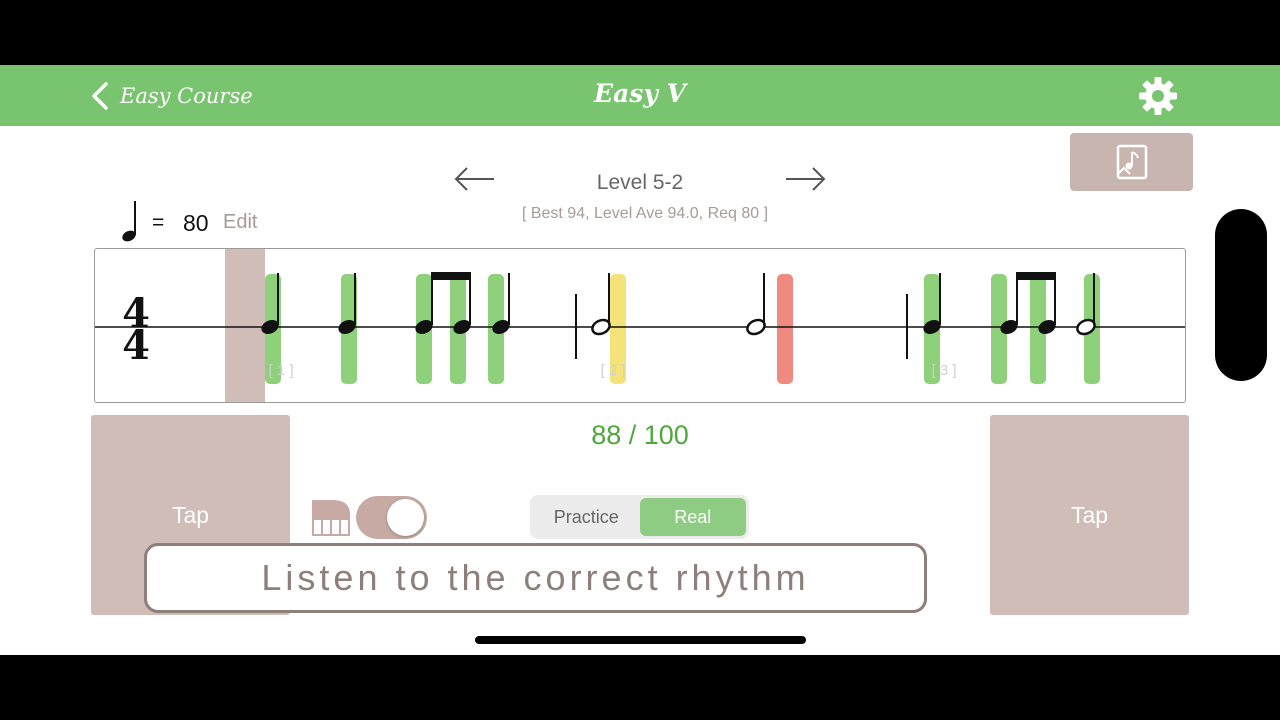  Describe the element at coordinates (186, 96) in the screenshot. I see `back-label: Easy Course` at that location.